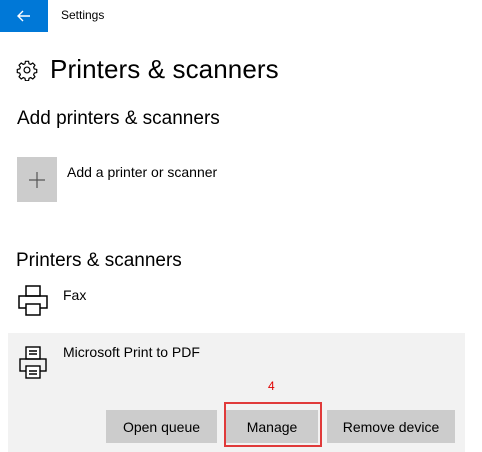 This screenshot has height=452, width=482. I want to click on annotation-step-label: 4, so click(271, 386).